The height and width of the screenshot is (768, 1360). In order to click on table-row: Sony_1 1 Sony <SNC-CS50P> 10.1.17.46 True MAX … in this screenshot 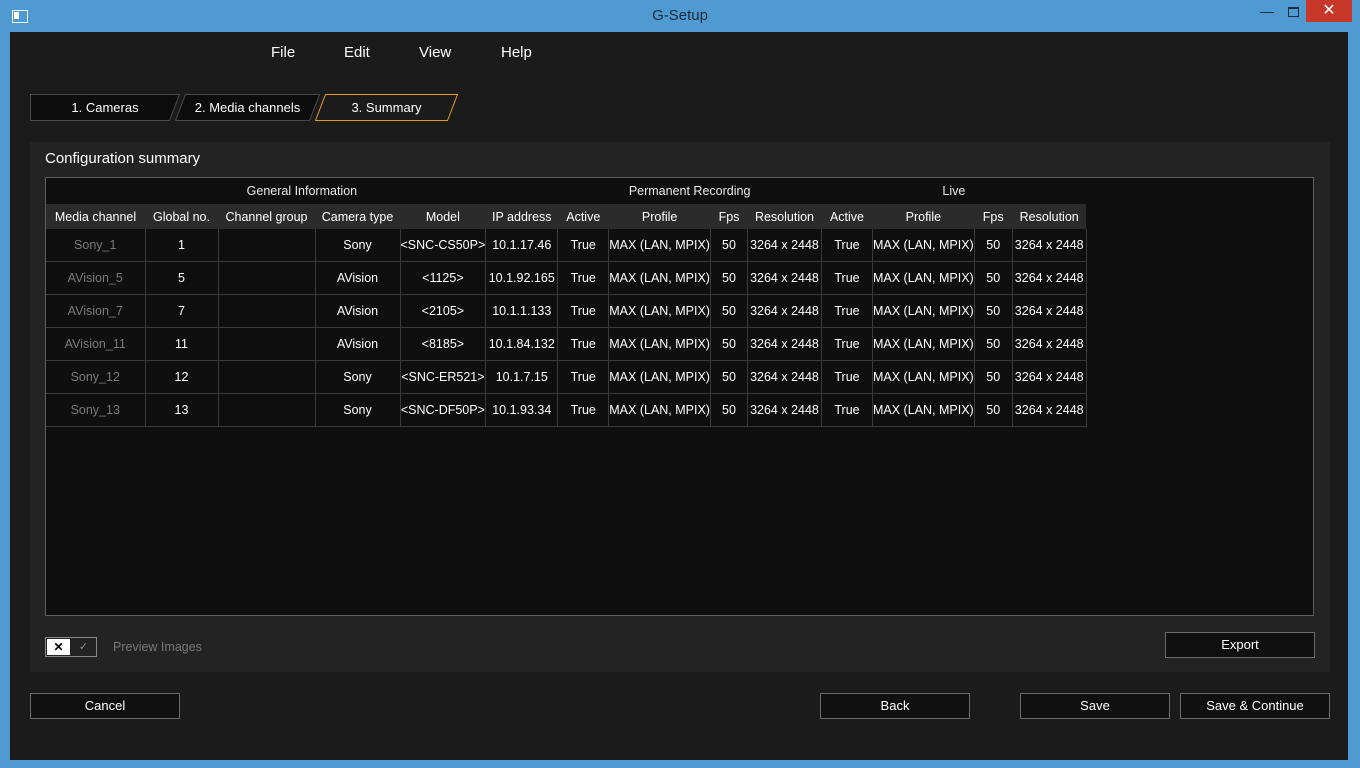, I will do `click(566, 245)`.